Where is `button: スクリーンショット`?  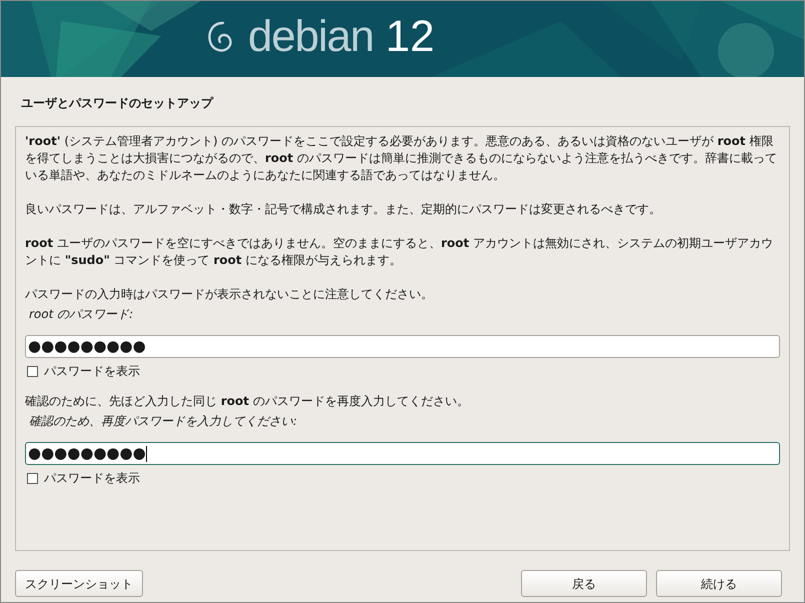
button: スクリーンショット is located at coordinates (79, 583).